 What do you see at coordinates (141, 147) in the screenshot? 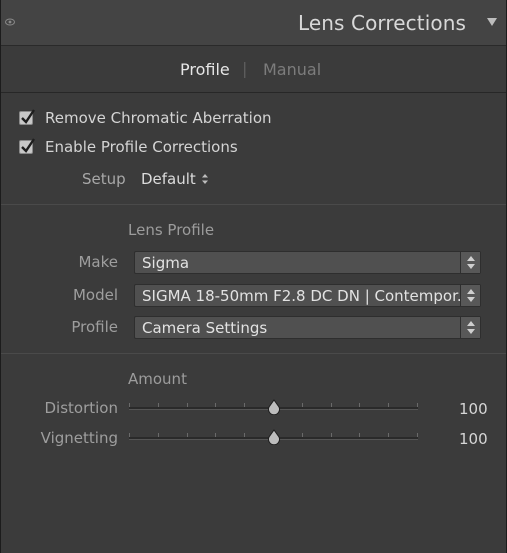
I see `enable-profile-corrections-label: Enable Profile Corrections` at bounding box center [141, 147].